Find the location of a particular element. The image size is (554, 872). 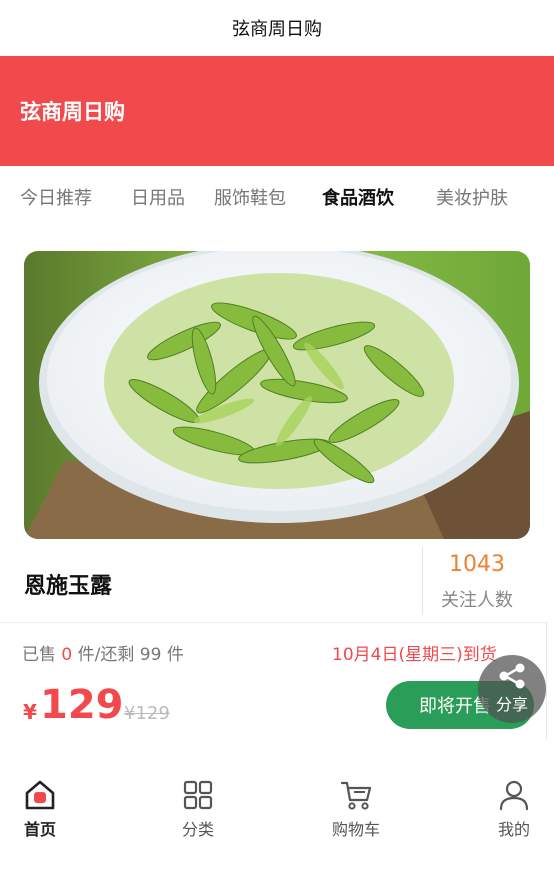

sold-mid: 件/还剩 is located at coordinates (106, 655).